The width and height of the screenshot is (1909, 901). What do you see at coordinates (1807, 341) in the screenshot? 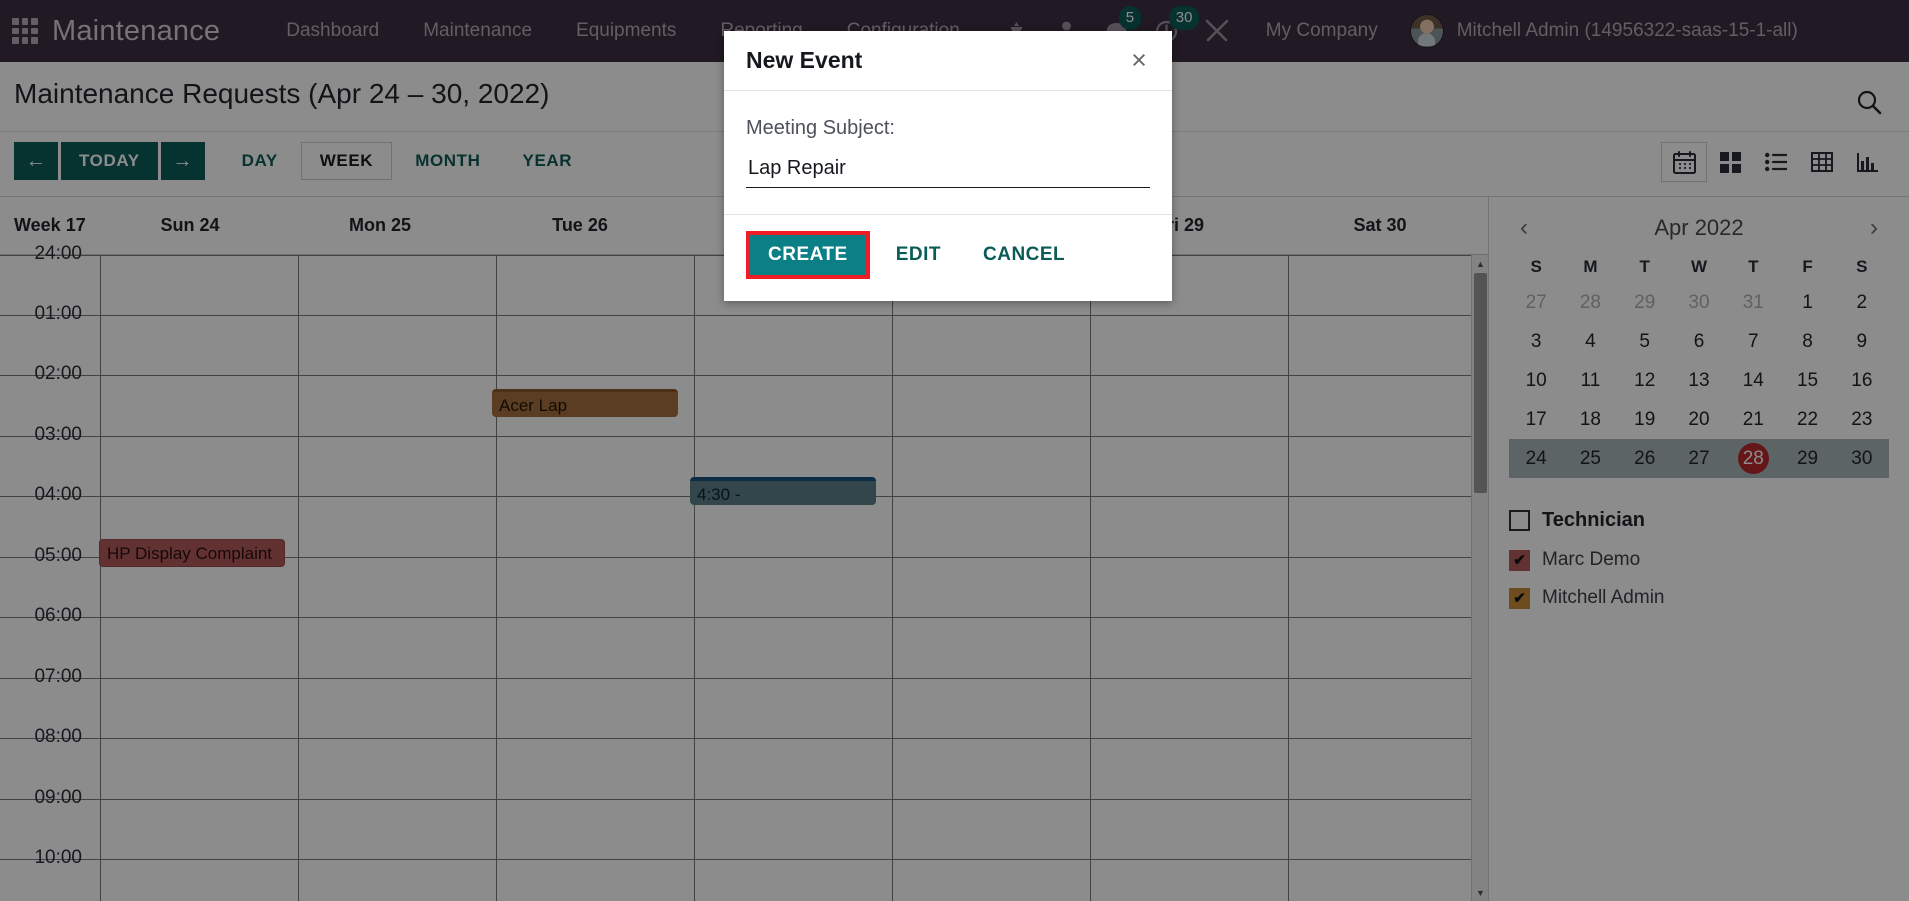
I see `mini-calendar-day: 8` at bounding box center [1807, 341].